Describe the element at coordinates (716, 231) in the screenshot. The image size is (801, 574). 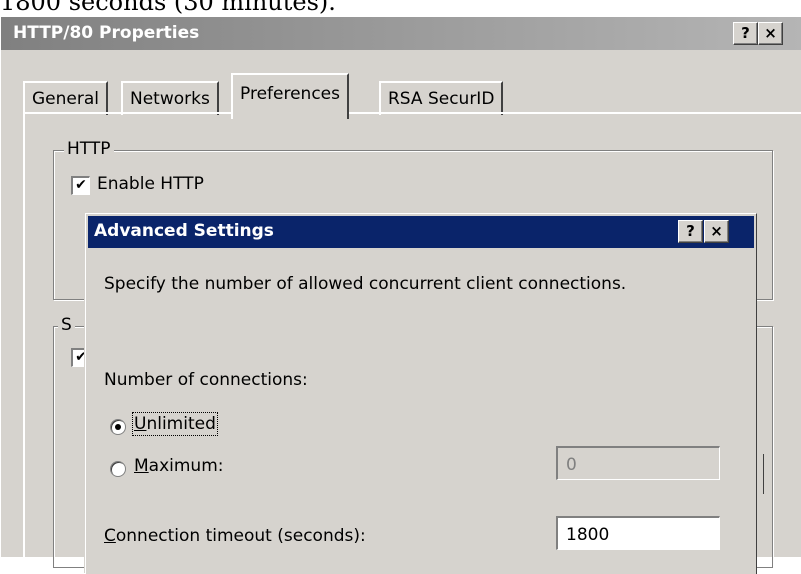
I see `advanced-close-button: ×` at that location.